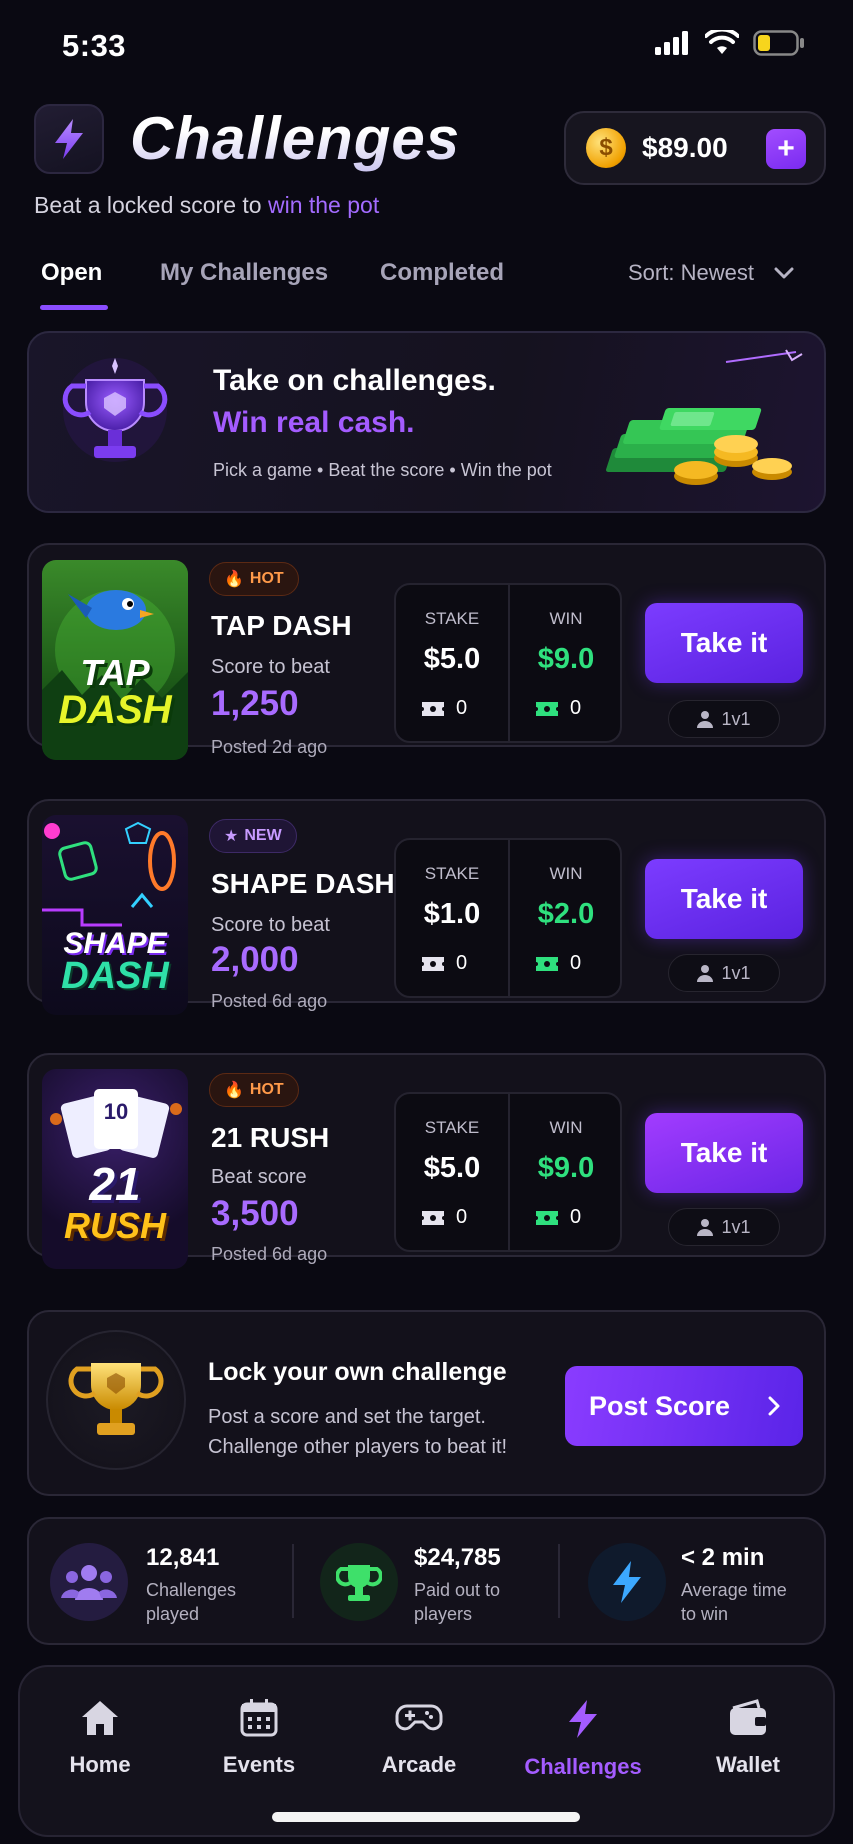  What do you see at coordinates (359, 1582) in the screenshot?
I see `trophy-icon` at bounding box center [359, 1582].